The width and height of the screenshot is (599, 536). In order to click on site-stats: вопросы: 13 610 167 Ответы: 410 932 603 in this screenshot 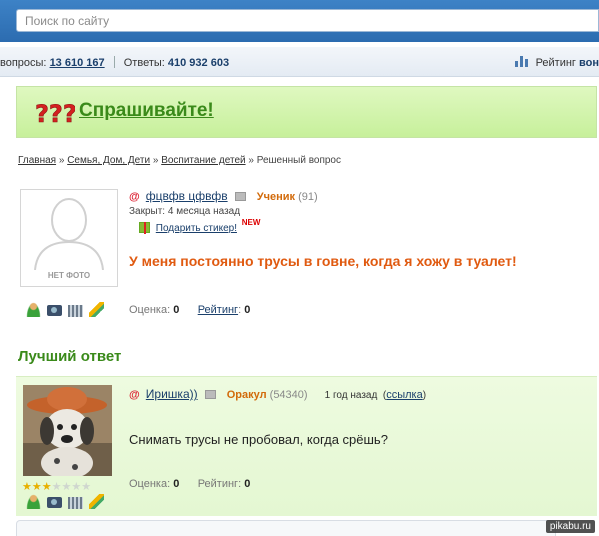, I will do `click(114, 62)`.